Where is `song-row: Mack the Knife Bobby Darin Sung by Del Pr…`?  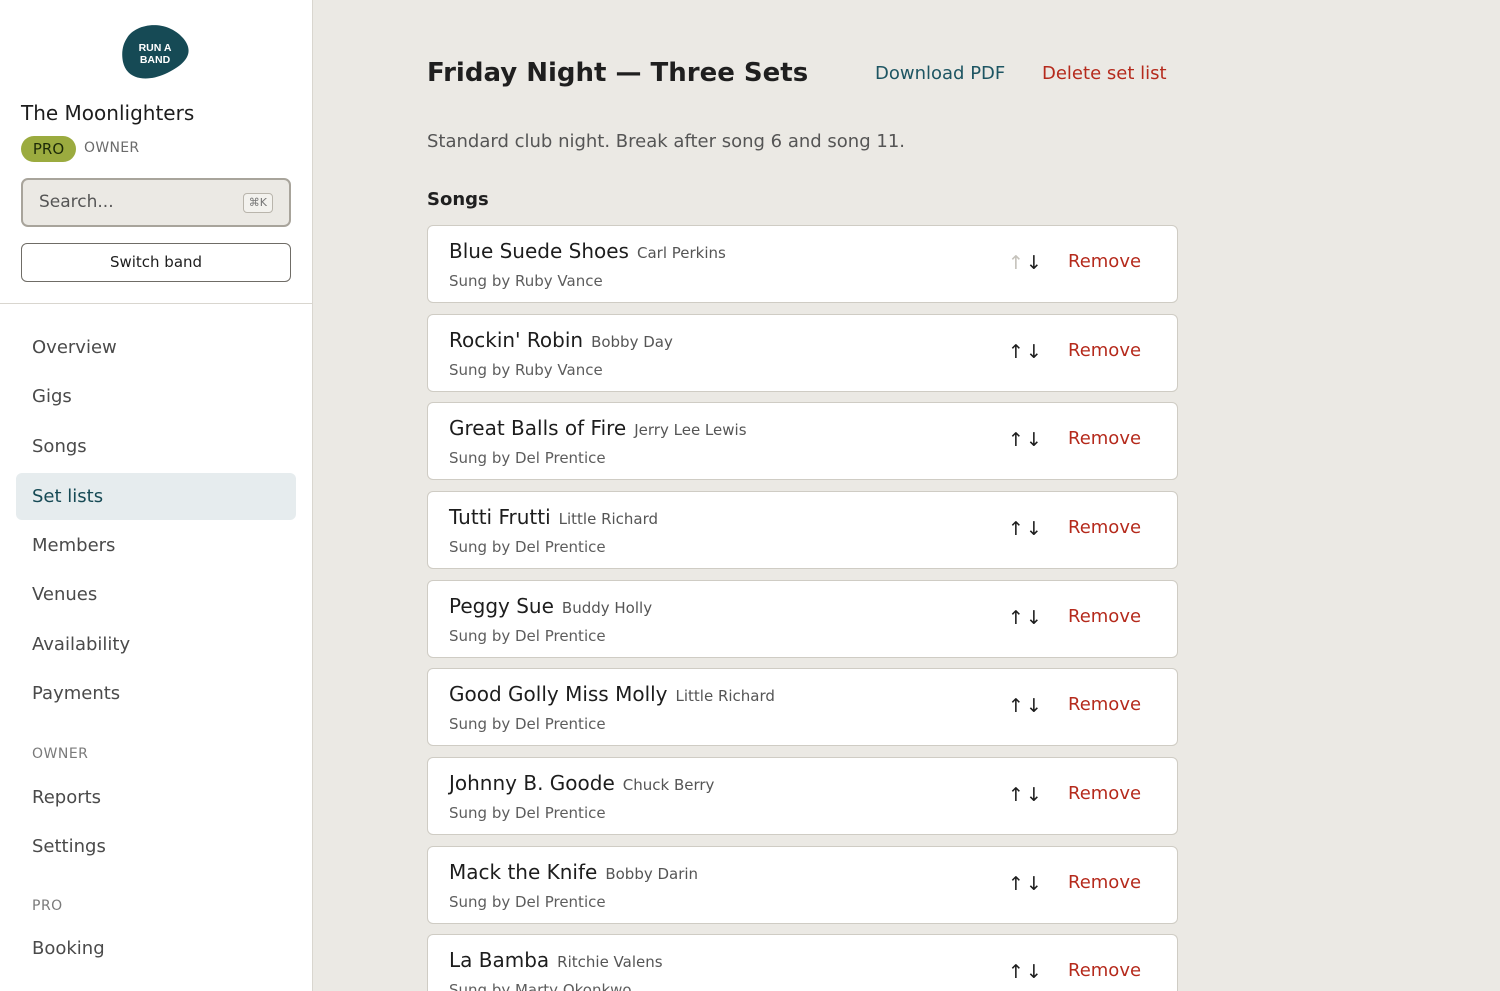 song-row: Mack the Knife Bobby Darin Sung by Del Pr… is located at coordinates (802, 885).